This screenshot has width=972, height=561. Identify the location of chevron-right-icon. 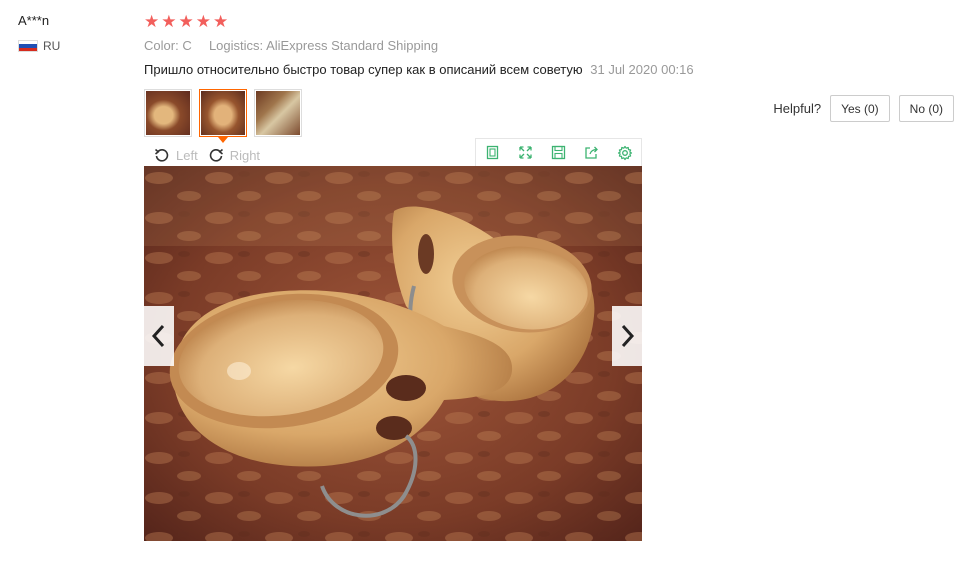
(628, 336).